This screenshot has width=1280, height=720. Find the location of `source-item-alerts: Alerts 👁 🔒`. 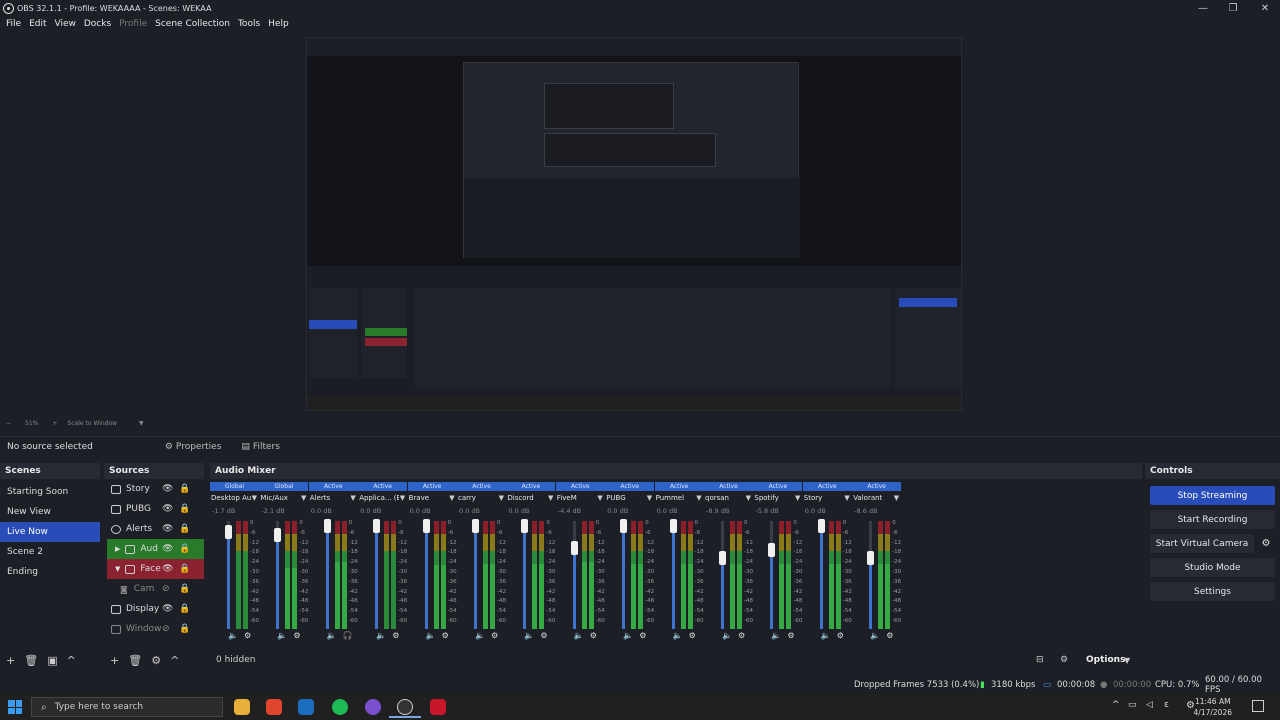

source-item-alerts: Alerts 👁 🔒 is located at coordinates (154, 529).